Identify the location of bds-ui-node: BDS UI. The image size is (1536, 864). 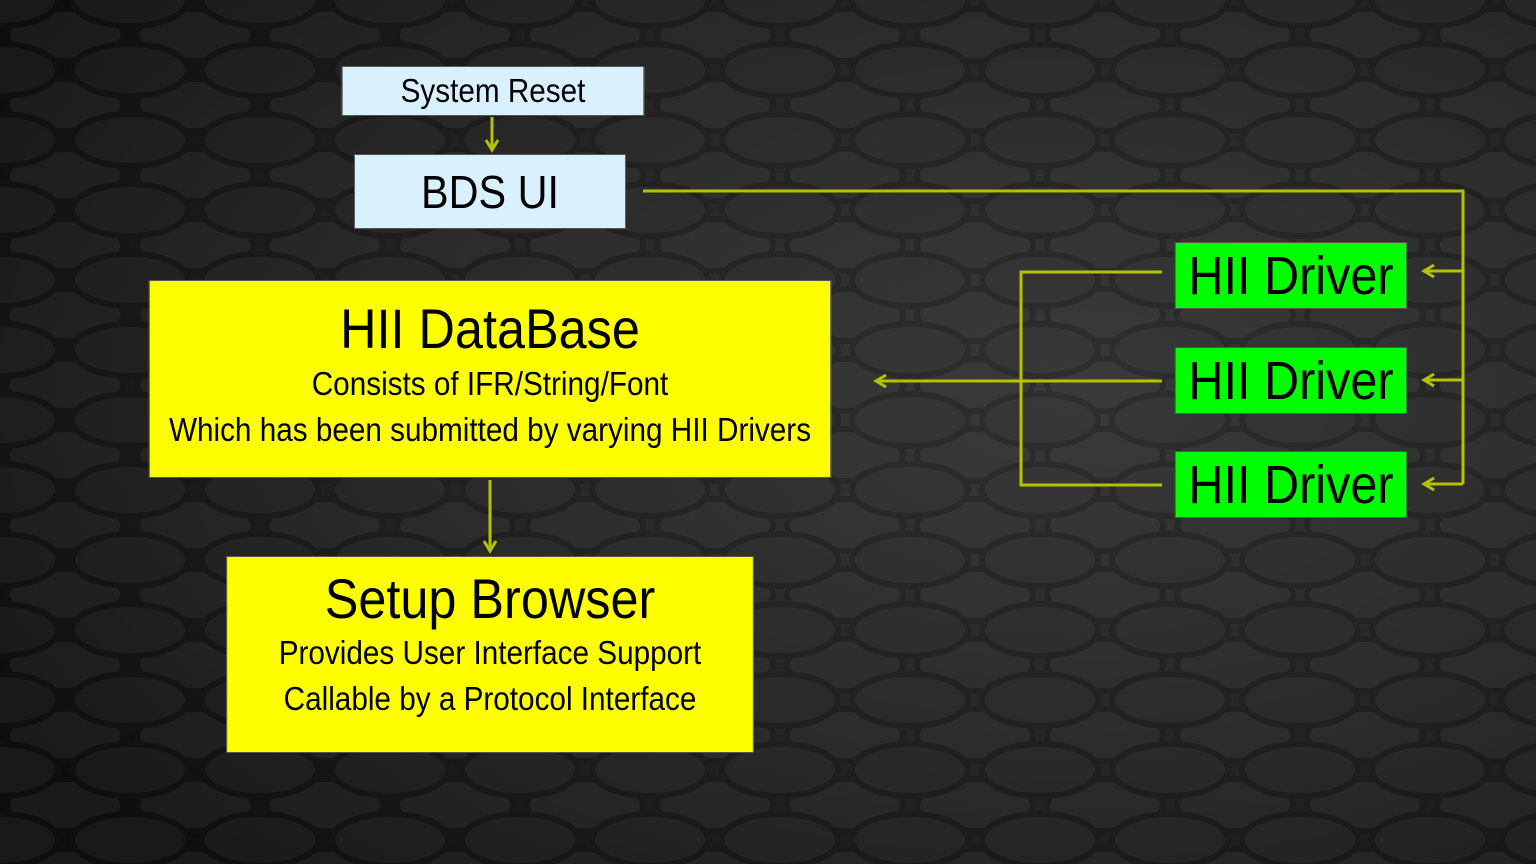
(490, 191).